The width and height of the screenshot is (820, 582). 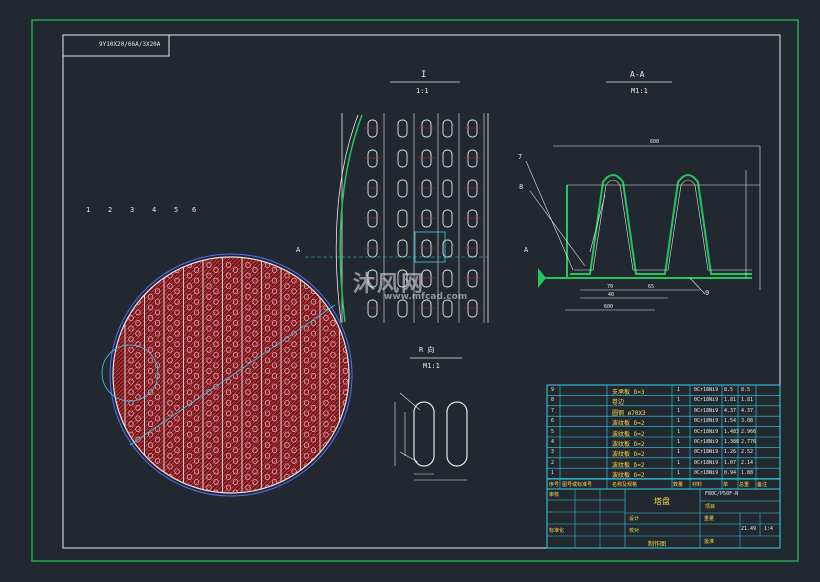 I want to click on bom-cell: 1.483, so click(x=732, y=431).